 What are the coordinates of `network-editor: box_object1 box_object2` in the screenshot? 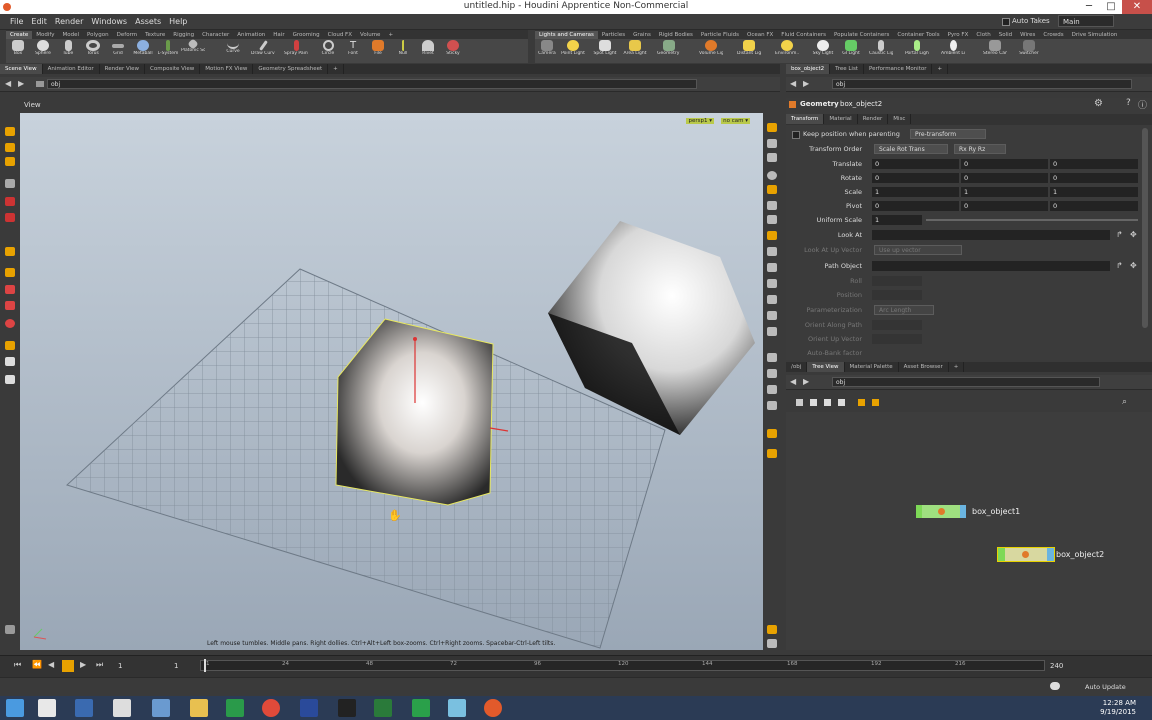 It's located at (969, 531).